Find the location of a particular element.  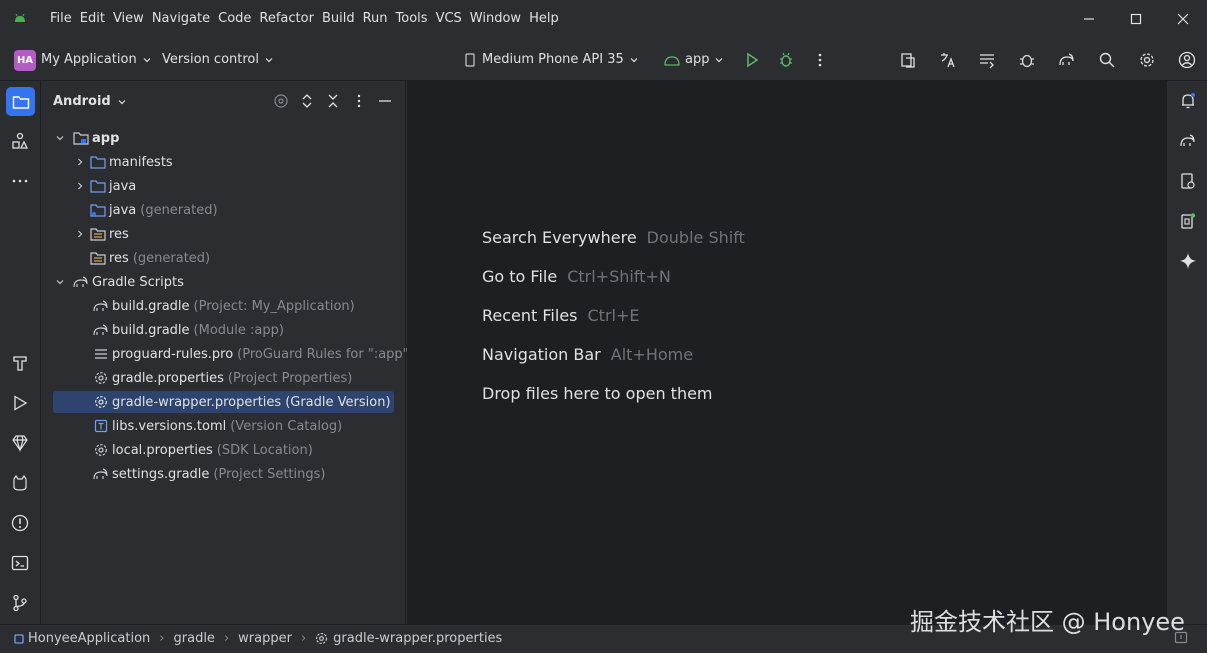

tree-node-hint: (Project Settings) is located at coordinates (269, 474).